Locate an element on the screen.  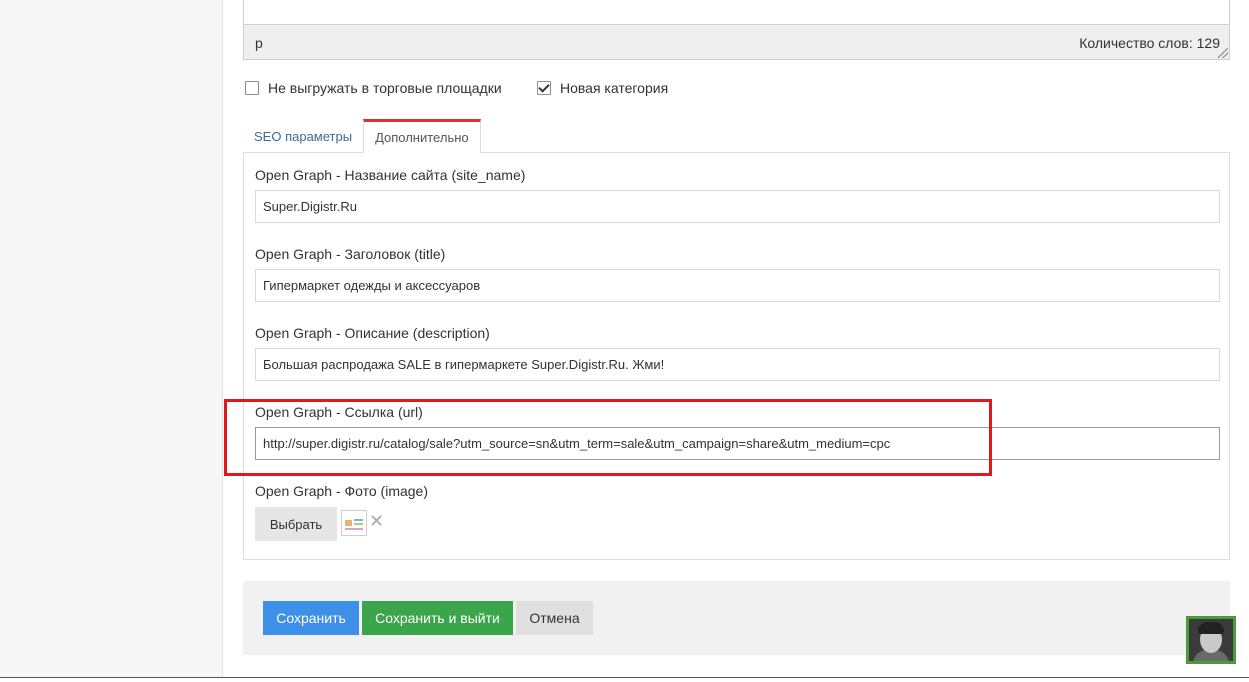
og-site-name-label: Open Graph - Название сайта (site_name) is located at coordinates (390, 175).